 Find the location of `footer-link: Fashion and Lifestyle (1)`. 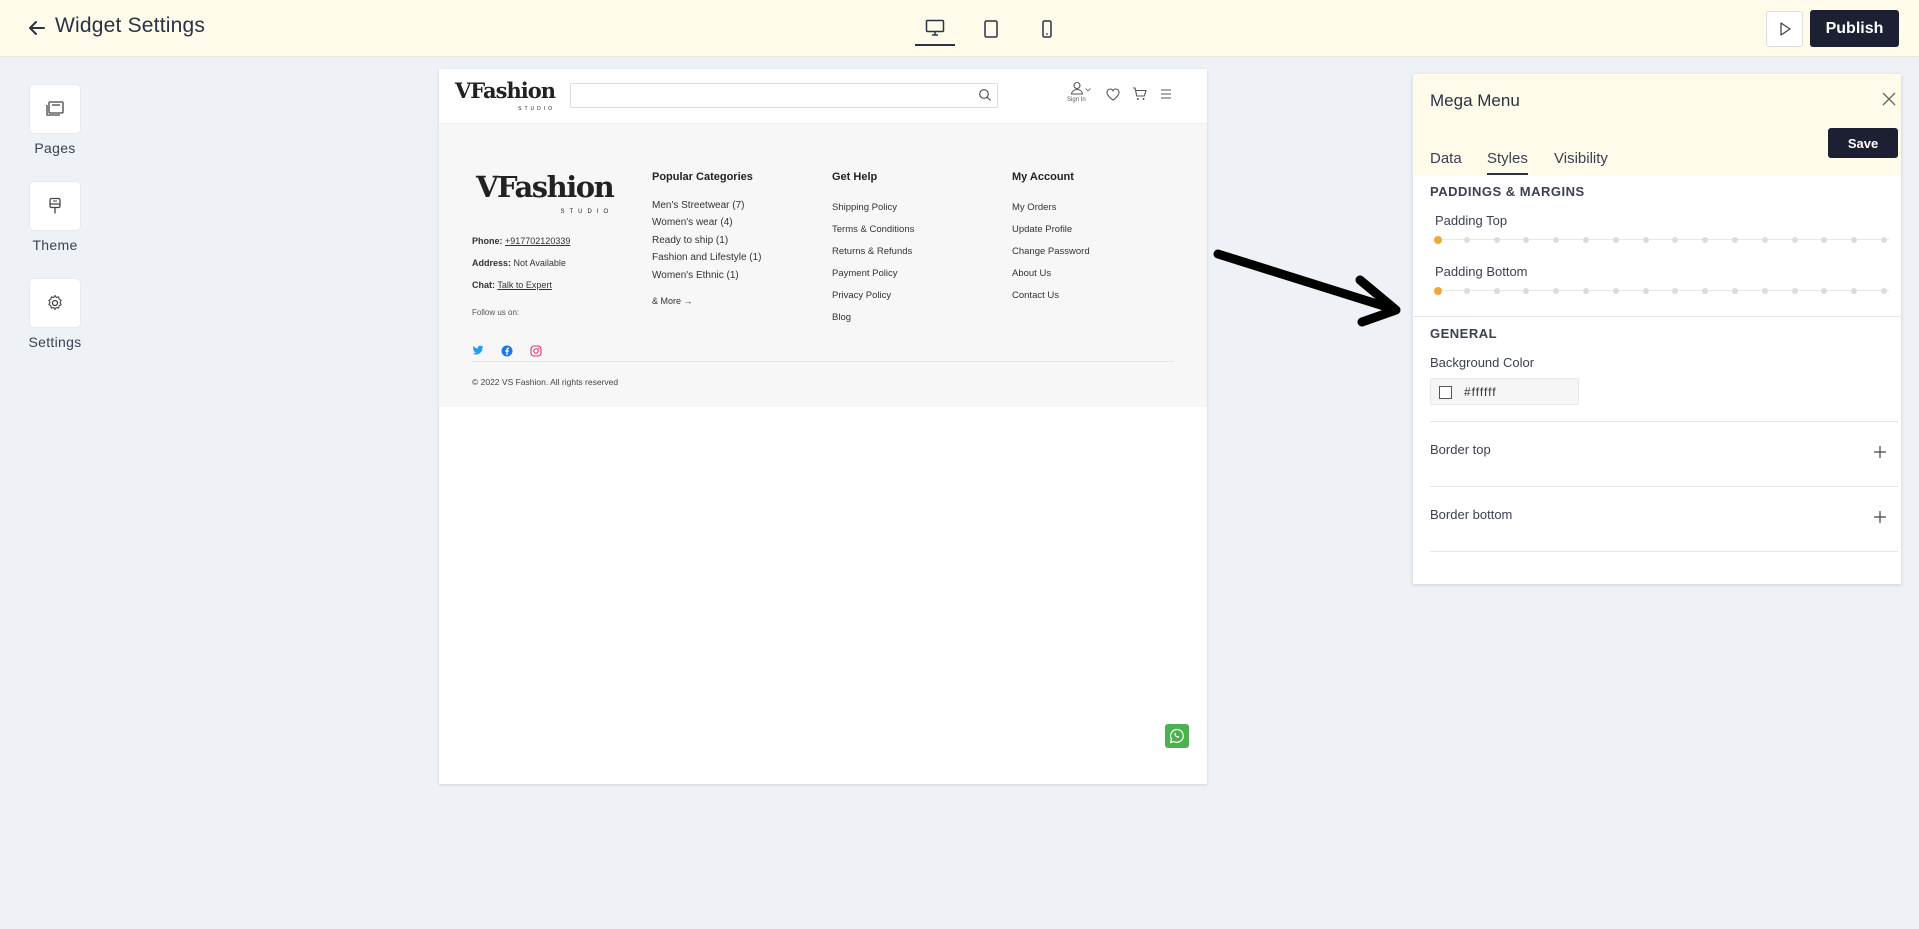

footer-link: Fashion and Lifestyle (1) is located at coordinates (707, 257).